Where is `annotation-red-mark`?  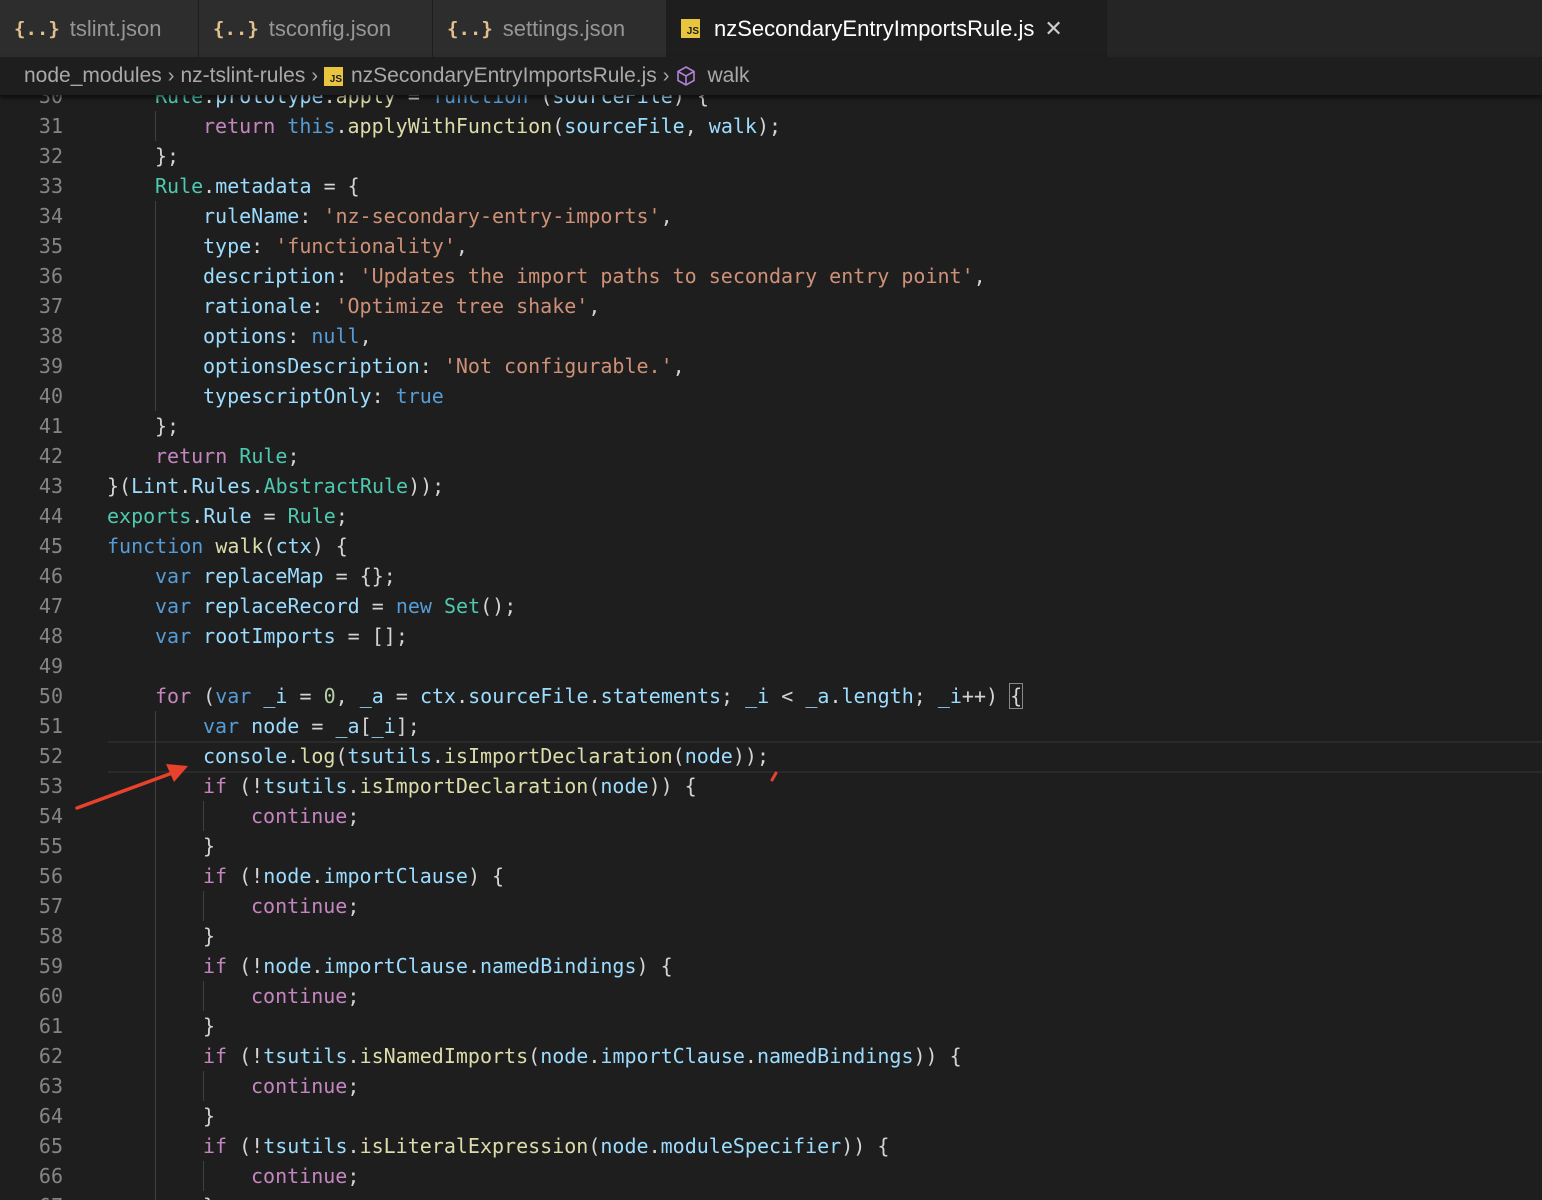
annotation-red-mark is located at coordinates (774, 776).